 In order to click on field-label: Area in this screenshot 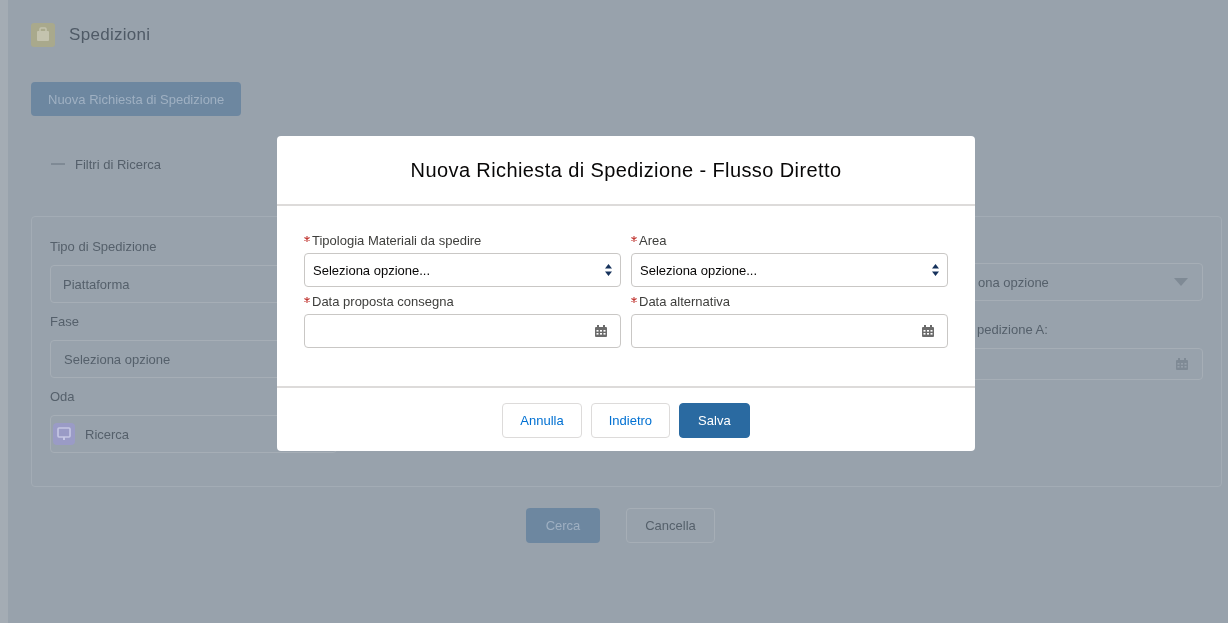, I will do `click(653, 241)`.